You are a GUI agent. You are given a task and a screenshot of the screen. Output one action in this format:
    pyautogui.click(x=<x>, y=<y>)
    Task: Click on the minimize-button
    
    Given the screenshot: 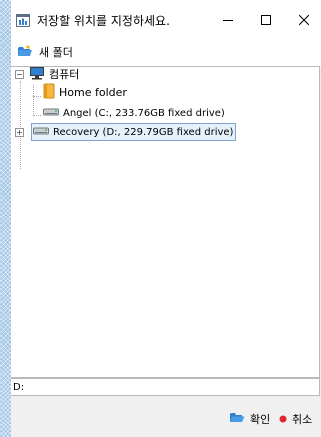 What is the action you would take?
    pyautogui.click(x=228, y=20)
    